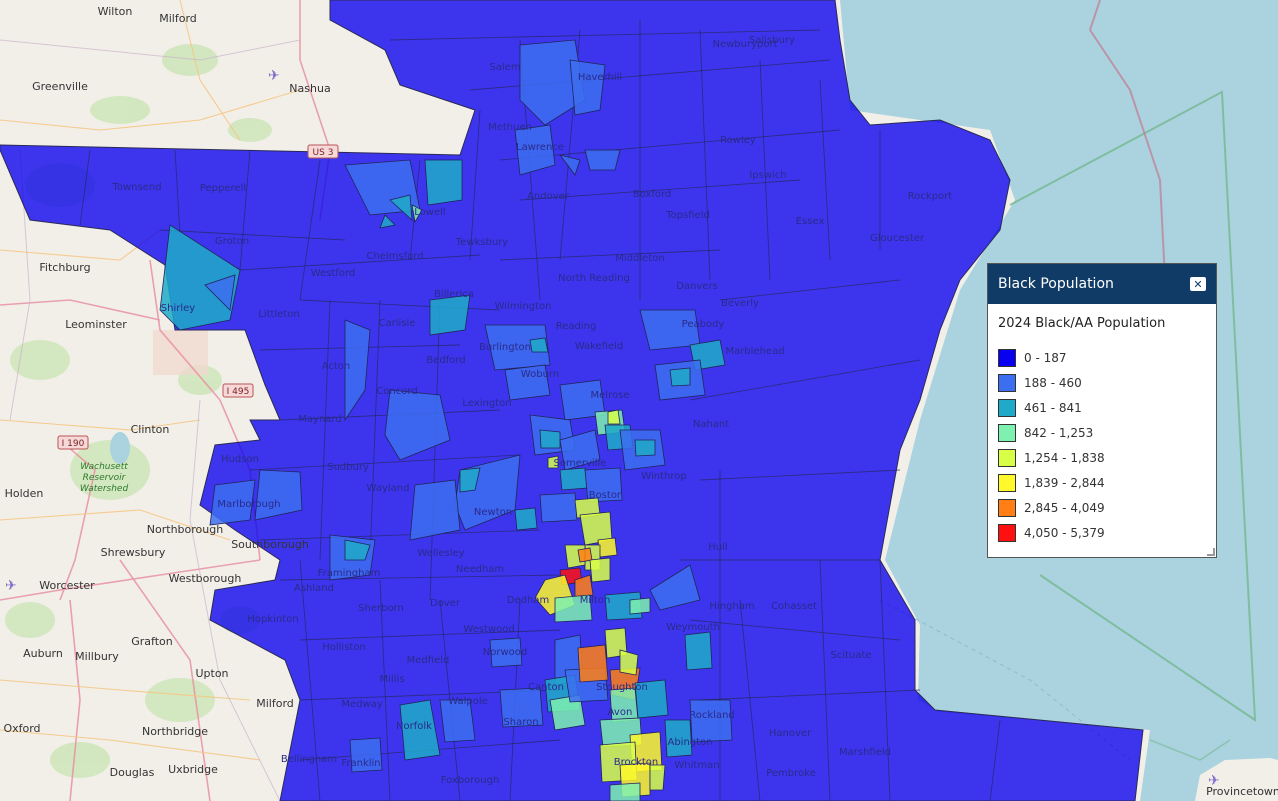  What do you see at coordinates (606, 495) in the screenshot?
I see `town-label: Boston` at bounding box center [606, 495].